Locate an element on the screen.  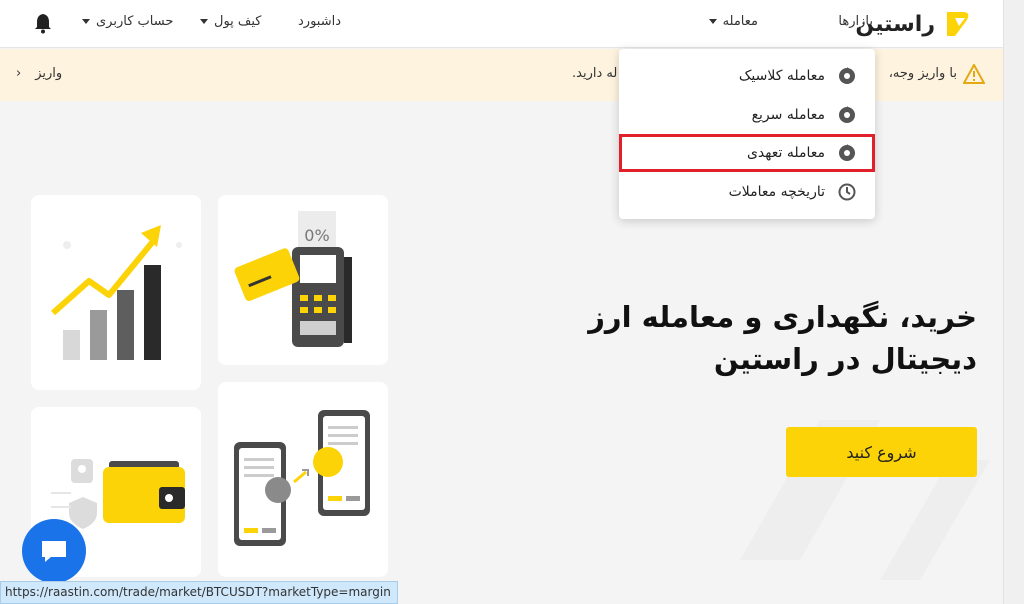
background-watermark is located at coordinates (865, 500).